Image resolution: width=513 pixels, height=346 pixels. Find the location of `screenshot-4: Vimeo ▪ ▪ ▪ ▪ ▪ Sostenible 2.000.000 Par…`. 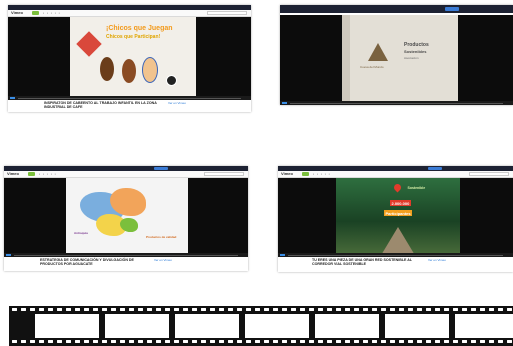

screenshot-4: Vimeo ▪ ▪ ▪ ▪ ▪ Sostenible 2.000.000 Par… is located at coordinates (395, 219).